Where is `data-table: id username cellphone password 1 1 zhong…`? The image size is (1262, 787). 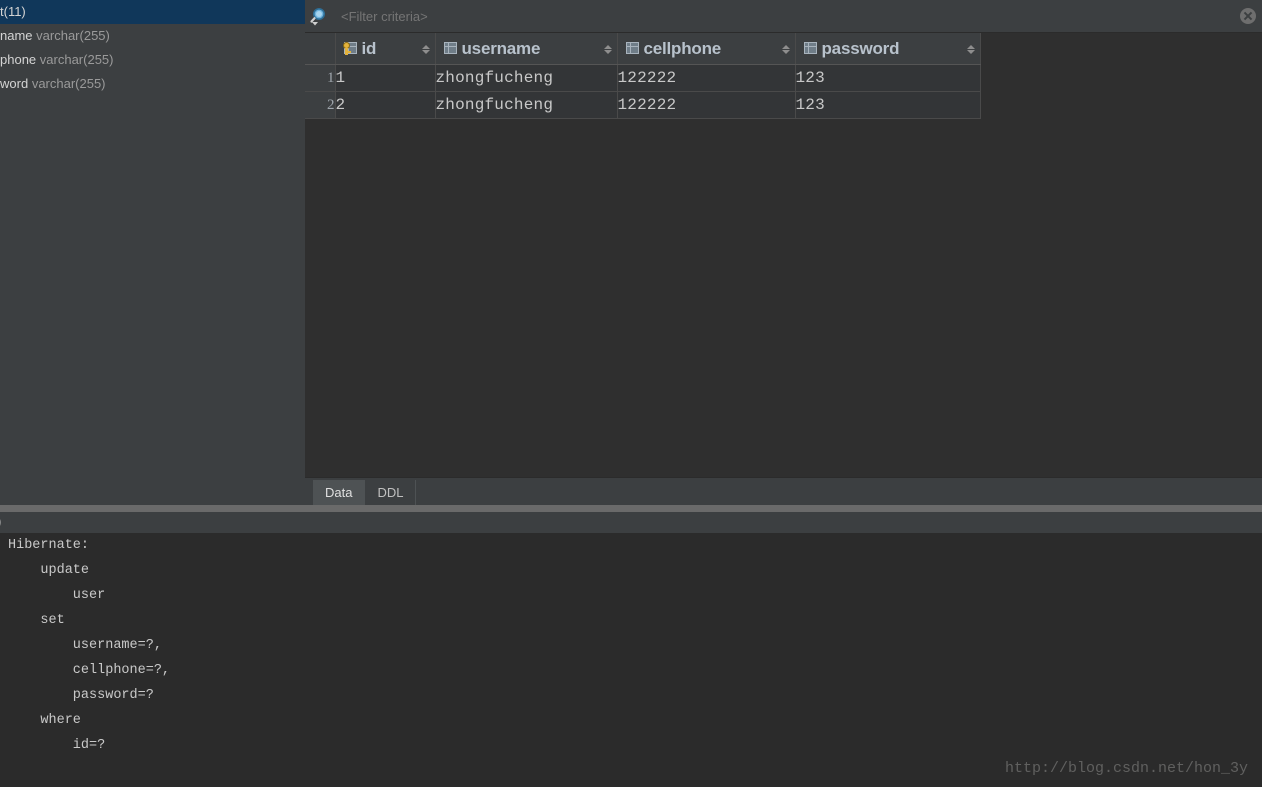 data-table: id username cellphone password 1 1 zhong… is located at coordinates (643, 76).